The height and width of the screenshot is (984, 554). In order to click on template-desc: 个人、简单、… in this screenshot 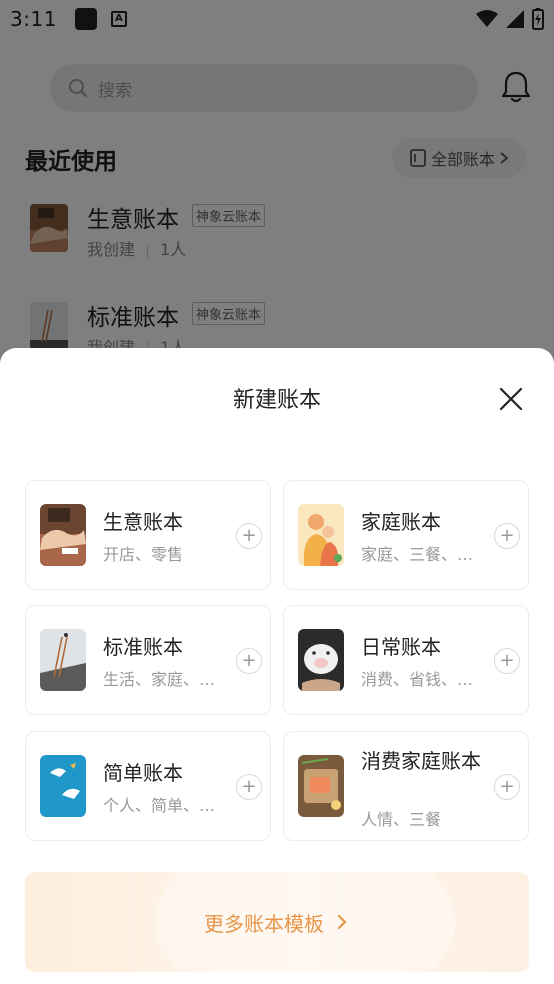, I will do `click(159, 805)`.